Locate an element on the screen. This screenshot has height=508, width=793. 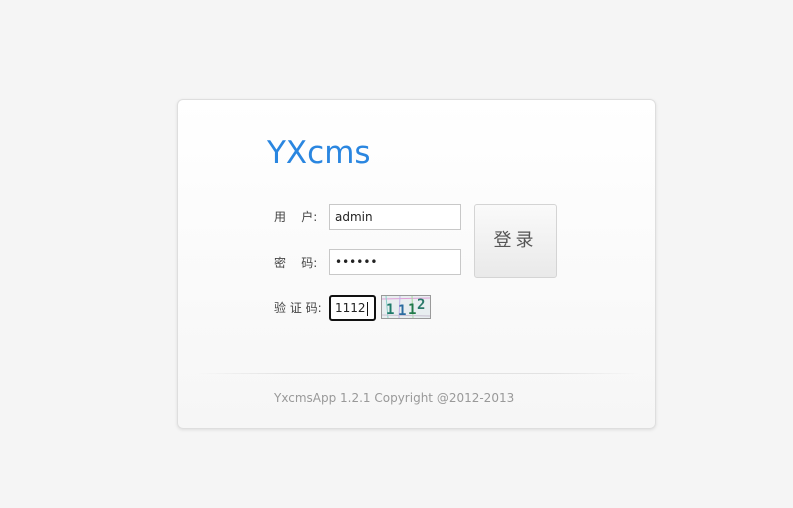
login-button: 登录 is located at coordinates (515, 241).